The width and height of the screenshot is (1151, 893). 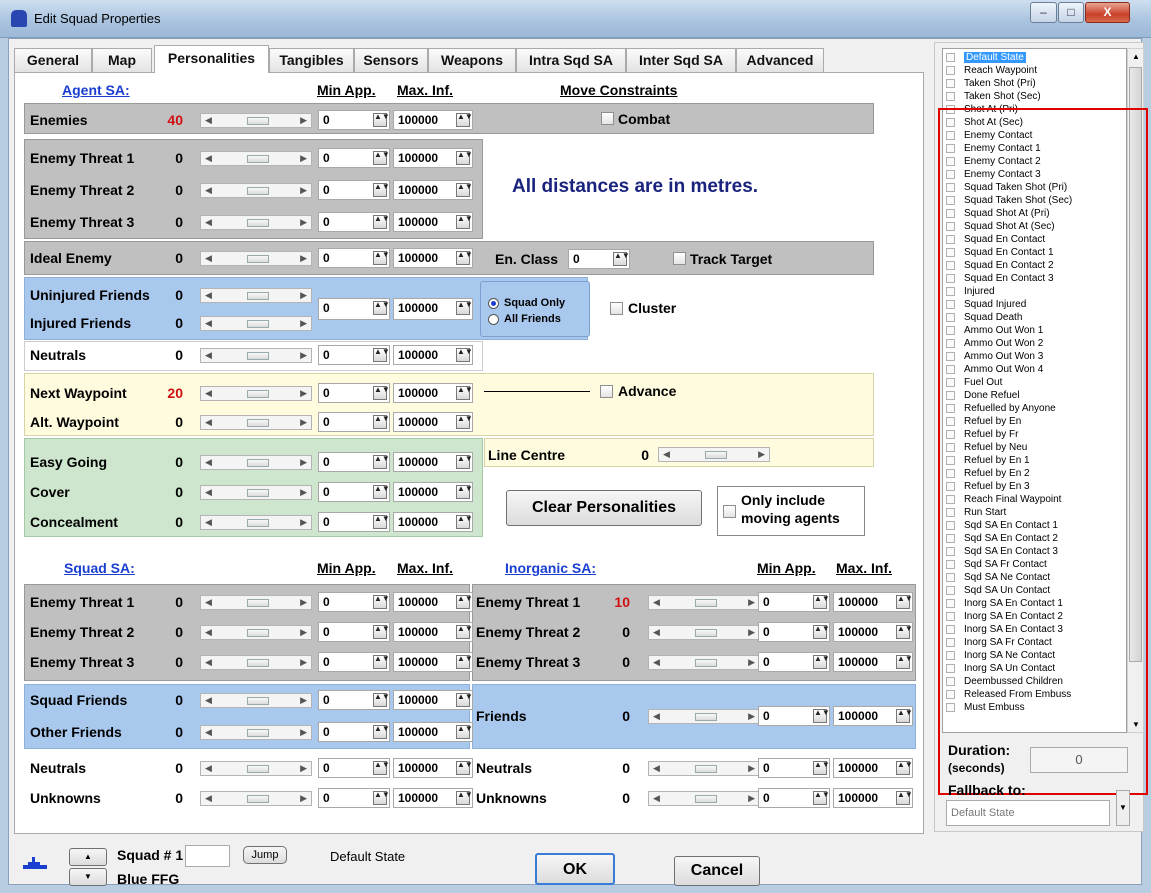 What do you see at coordinates (616, 308) in the screenshot?
I see `cluster-checkbox` at bounding box center [616, 308].